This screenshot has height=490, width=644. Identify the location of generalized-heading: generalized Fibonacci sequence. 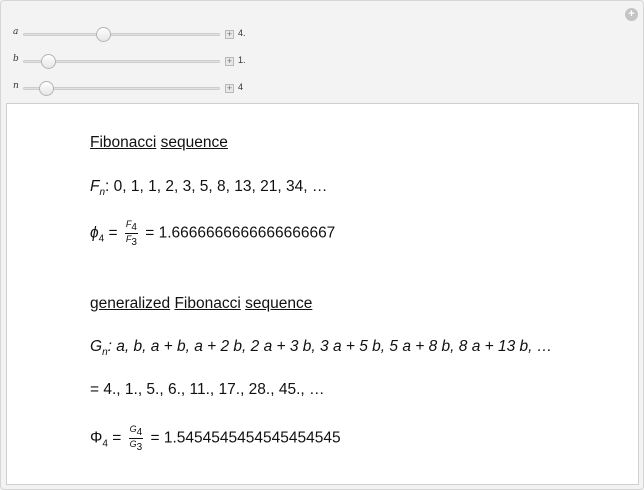
(201, 304).